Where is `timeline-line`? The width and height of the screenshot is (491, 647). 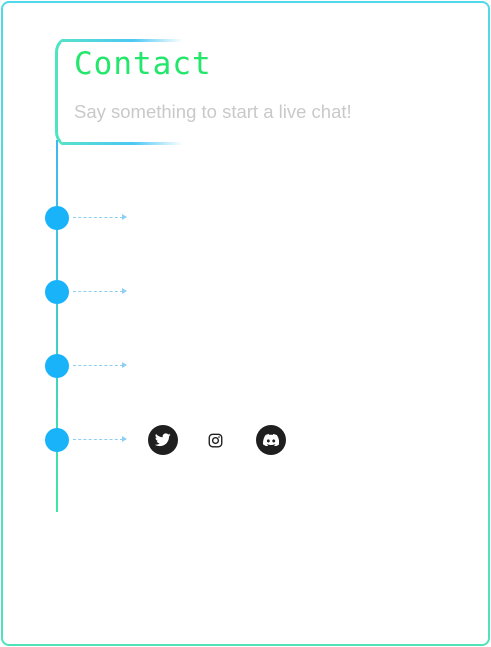 timeline-line is located at coordinates (57, 326).